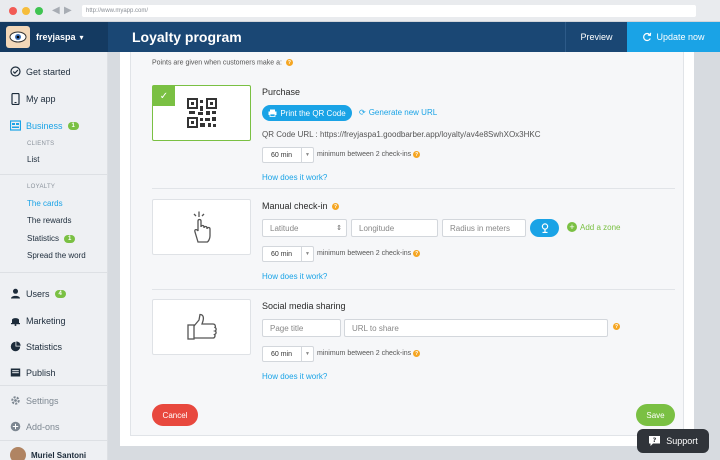  Describe the element at coordinates (26, 11) in the screenshot. I see `minimize-window-dot` at that location.